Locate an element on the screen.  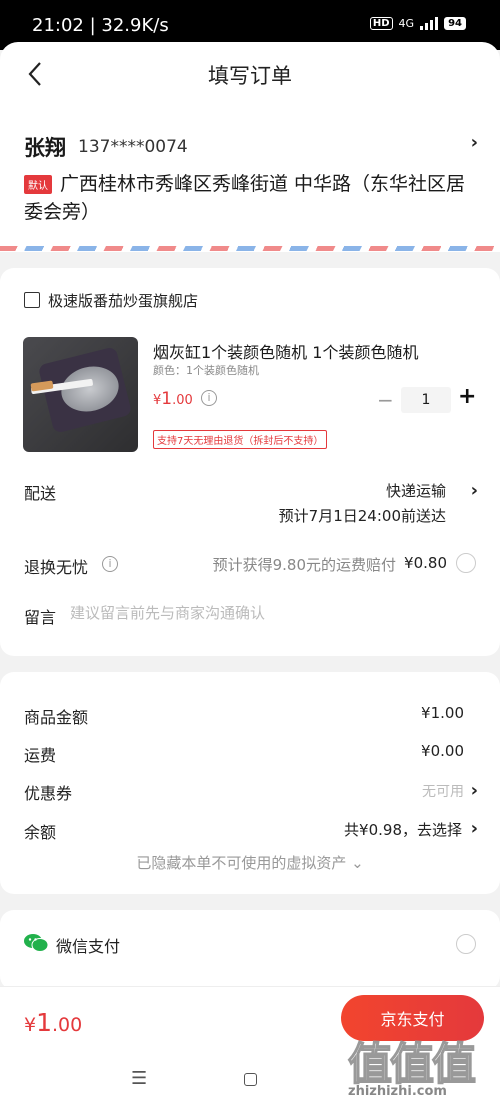
default-badge: 默认 is located at coordinates (38, 184).